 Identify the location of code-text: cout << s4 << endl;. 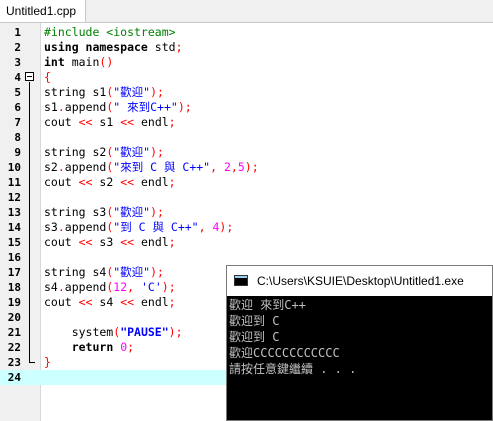
(110, 302).